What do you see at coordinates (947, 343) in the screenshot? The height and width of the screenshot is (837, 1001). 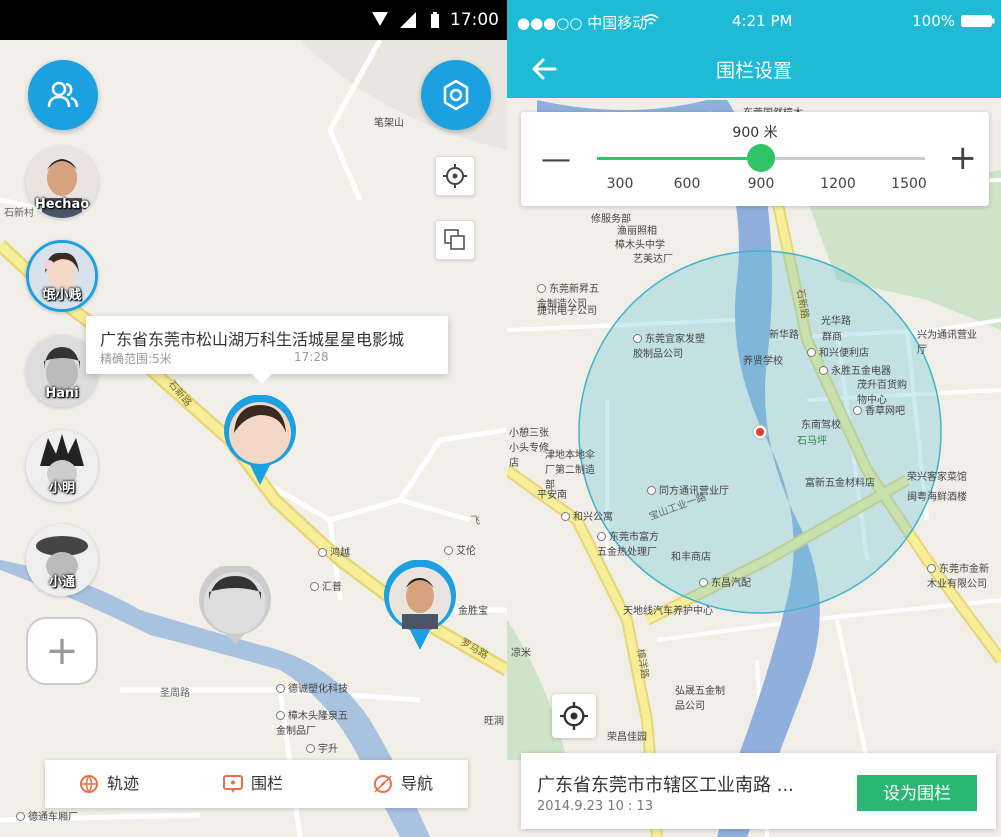 I see `map-label: 兴为通讯营业厅` at bounding box center [947, 343].